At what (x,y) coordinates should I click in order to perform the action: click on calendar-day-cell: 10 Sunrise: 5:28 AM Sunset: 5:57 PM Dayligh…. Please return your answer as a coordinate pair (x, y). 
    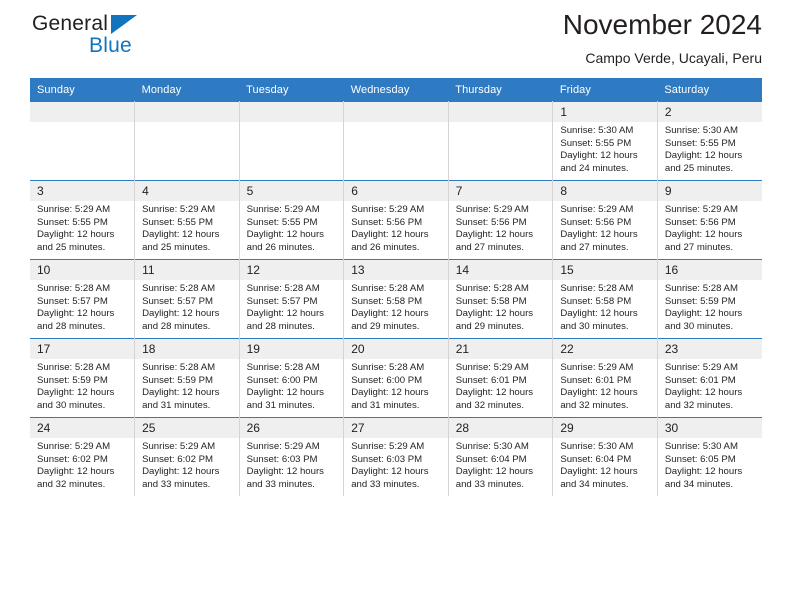
    Looking at the image, I should click on (83, 299).